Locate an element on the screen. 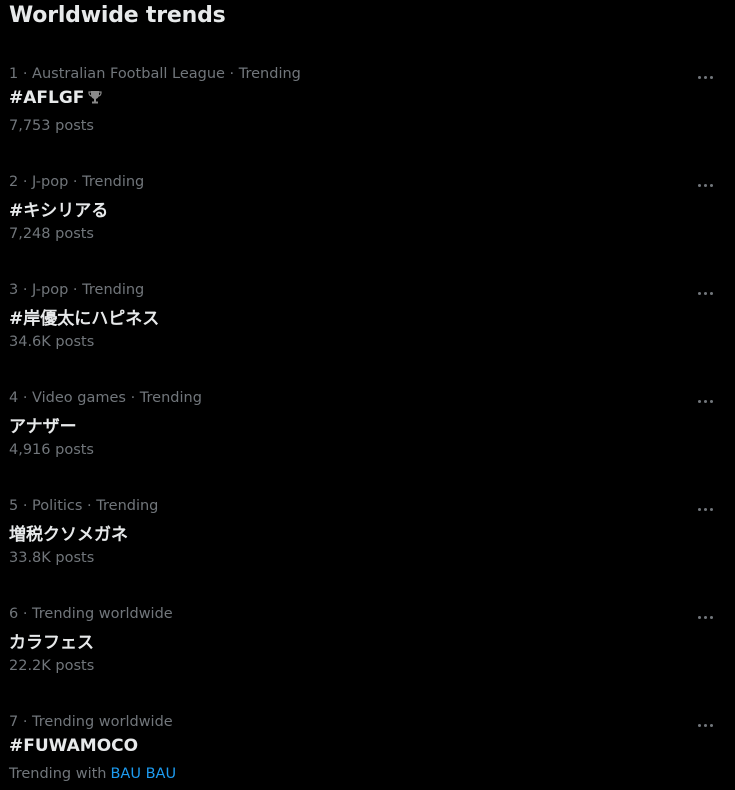  trending-with-label: Trending with is located at coordinates (58, 774).